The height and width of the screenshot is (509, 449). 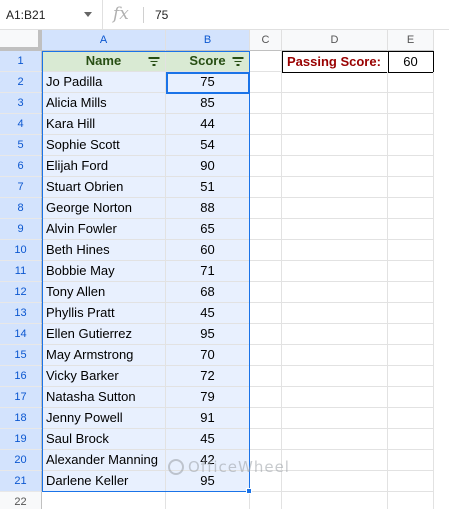 What do you see at coordinates (335, 376) in the screenshot?
I see `cell-d16` at bounding box center [335, 376].